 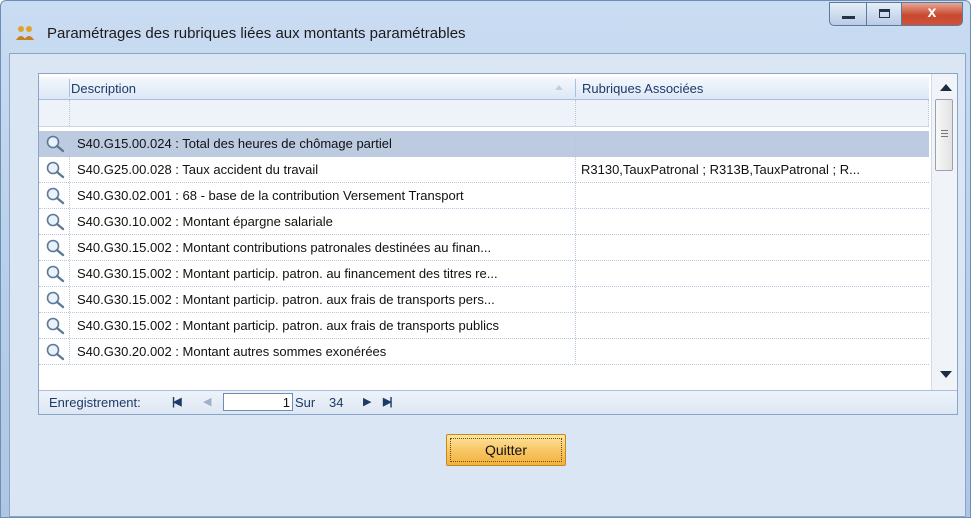 I want to click on maximize-icon, so click(x=884, y=13).